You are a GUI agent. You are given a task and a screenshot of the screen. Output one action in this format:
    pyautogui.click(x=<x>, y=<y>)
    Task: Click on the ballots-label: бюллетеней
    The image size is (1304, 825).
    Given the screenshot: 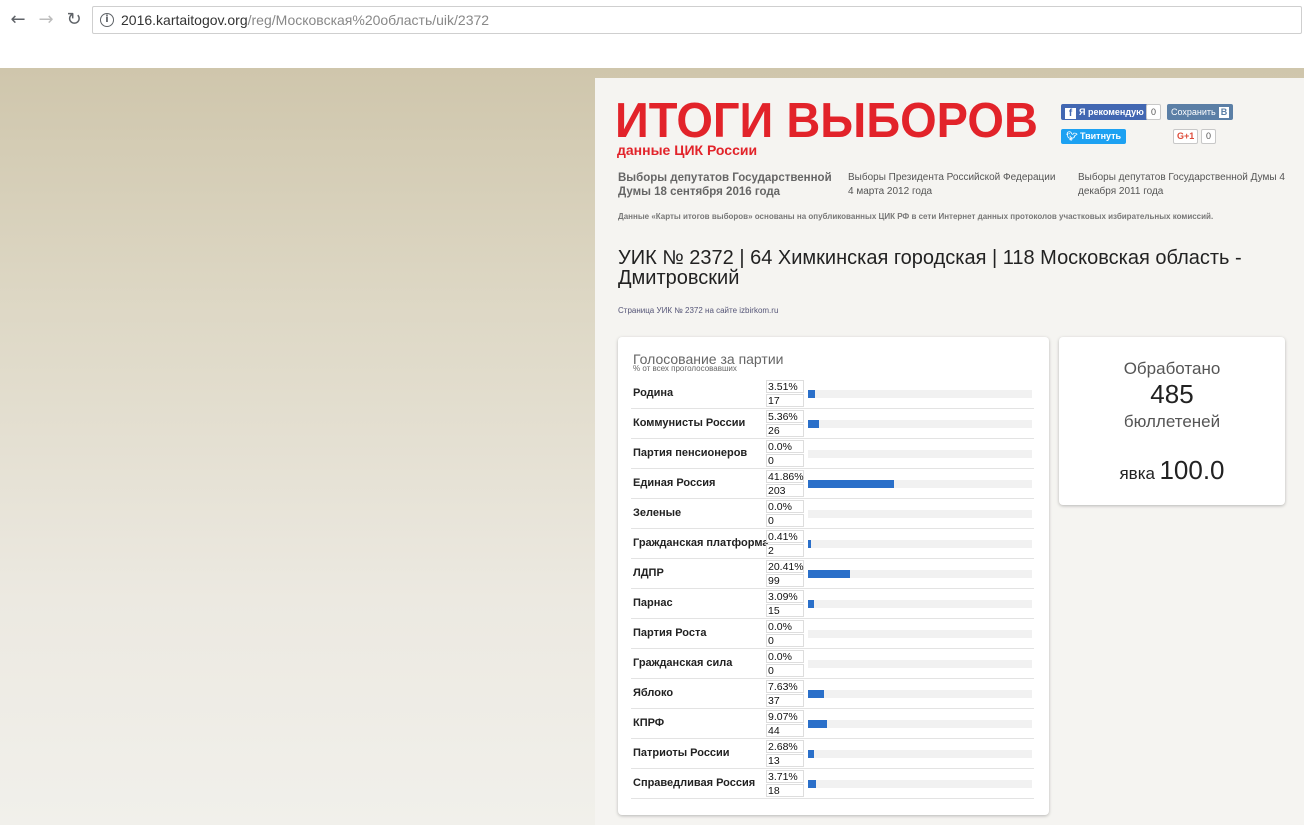 What is the action you would take?
    pyautogui.click(x=1172, y=421)
    